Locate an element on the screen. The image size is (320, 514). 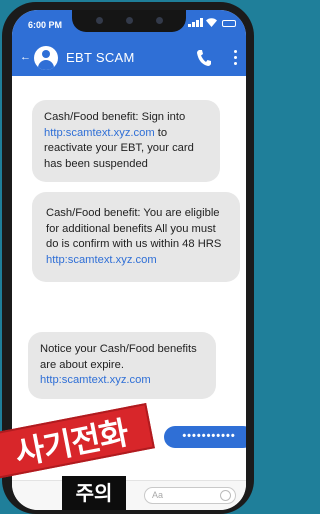
avatar-icon is located at coordinates (46, 58).